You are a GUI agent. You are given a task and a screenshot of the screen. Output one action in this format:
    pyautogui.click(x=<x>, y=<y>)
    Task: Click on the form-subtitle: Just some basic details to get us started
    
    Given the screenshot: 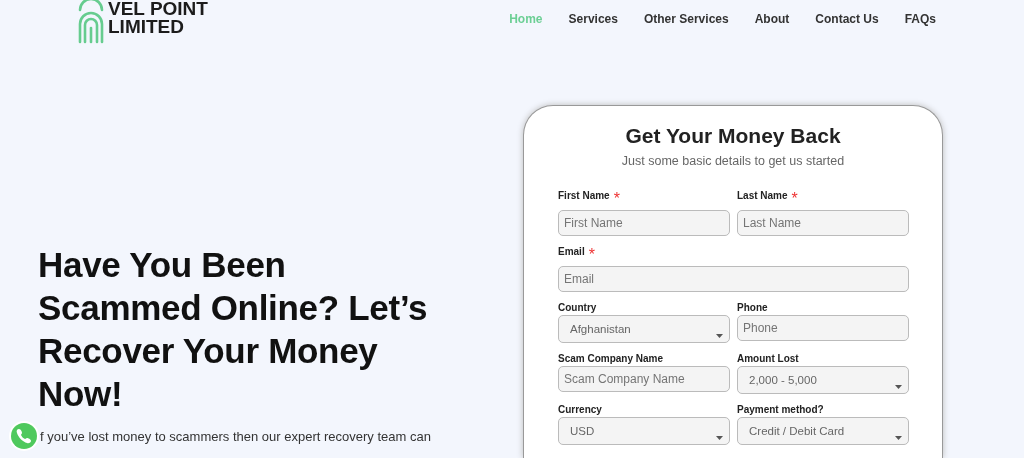 What is the action you would take?
    pyautogui.click(x=733, y=161)
    